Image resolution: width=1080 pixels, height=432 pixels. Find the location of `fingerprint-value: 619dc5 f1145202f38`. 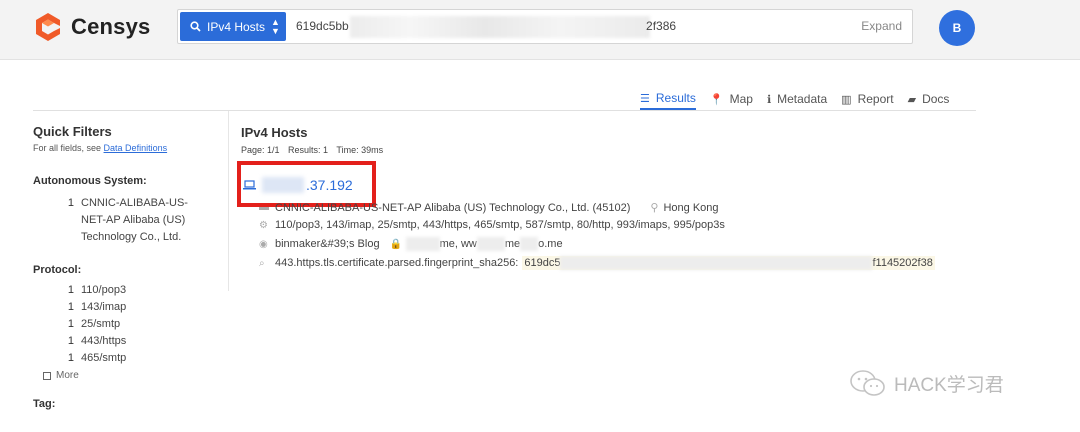

fingerprint-value: 619dc5 f1145202f38 is located at coordinates (728, 263).